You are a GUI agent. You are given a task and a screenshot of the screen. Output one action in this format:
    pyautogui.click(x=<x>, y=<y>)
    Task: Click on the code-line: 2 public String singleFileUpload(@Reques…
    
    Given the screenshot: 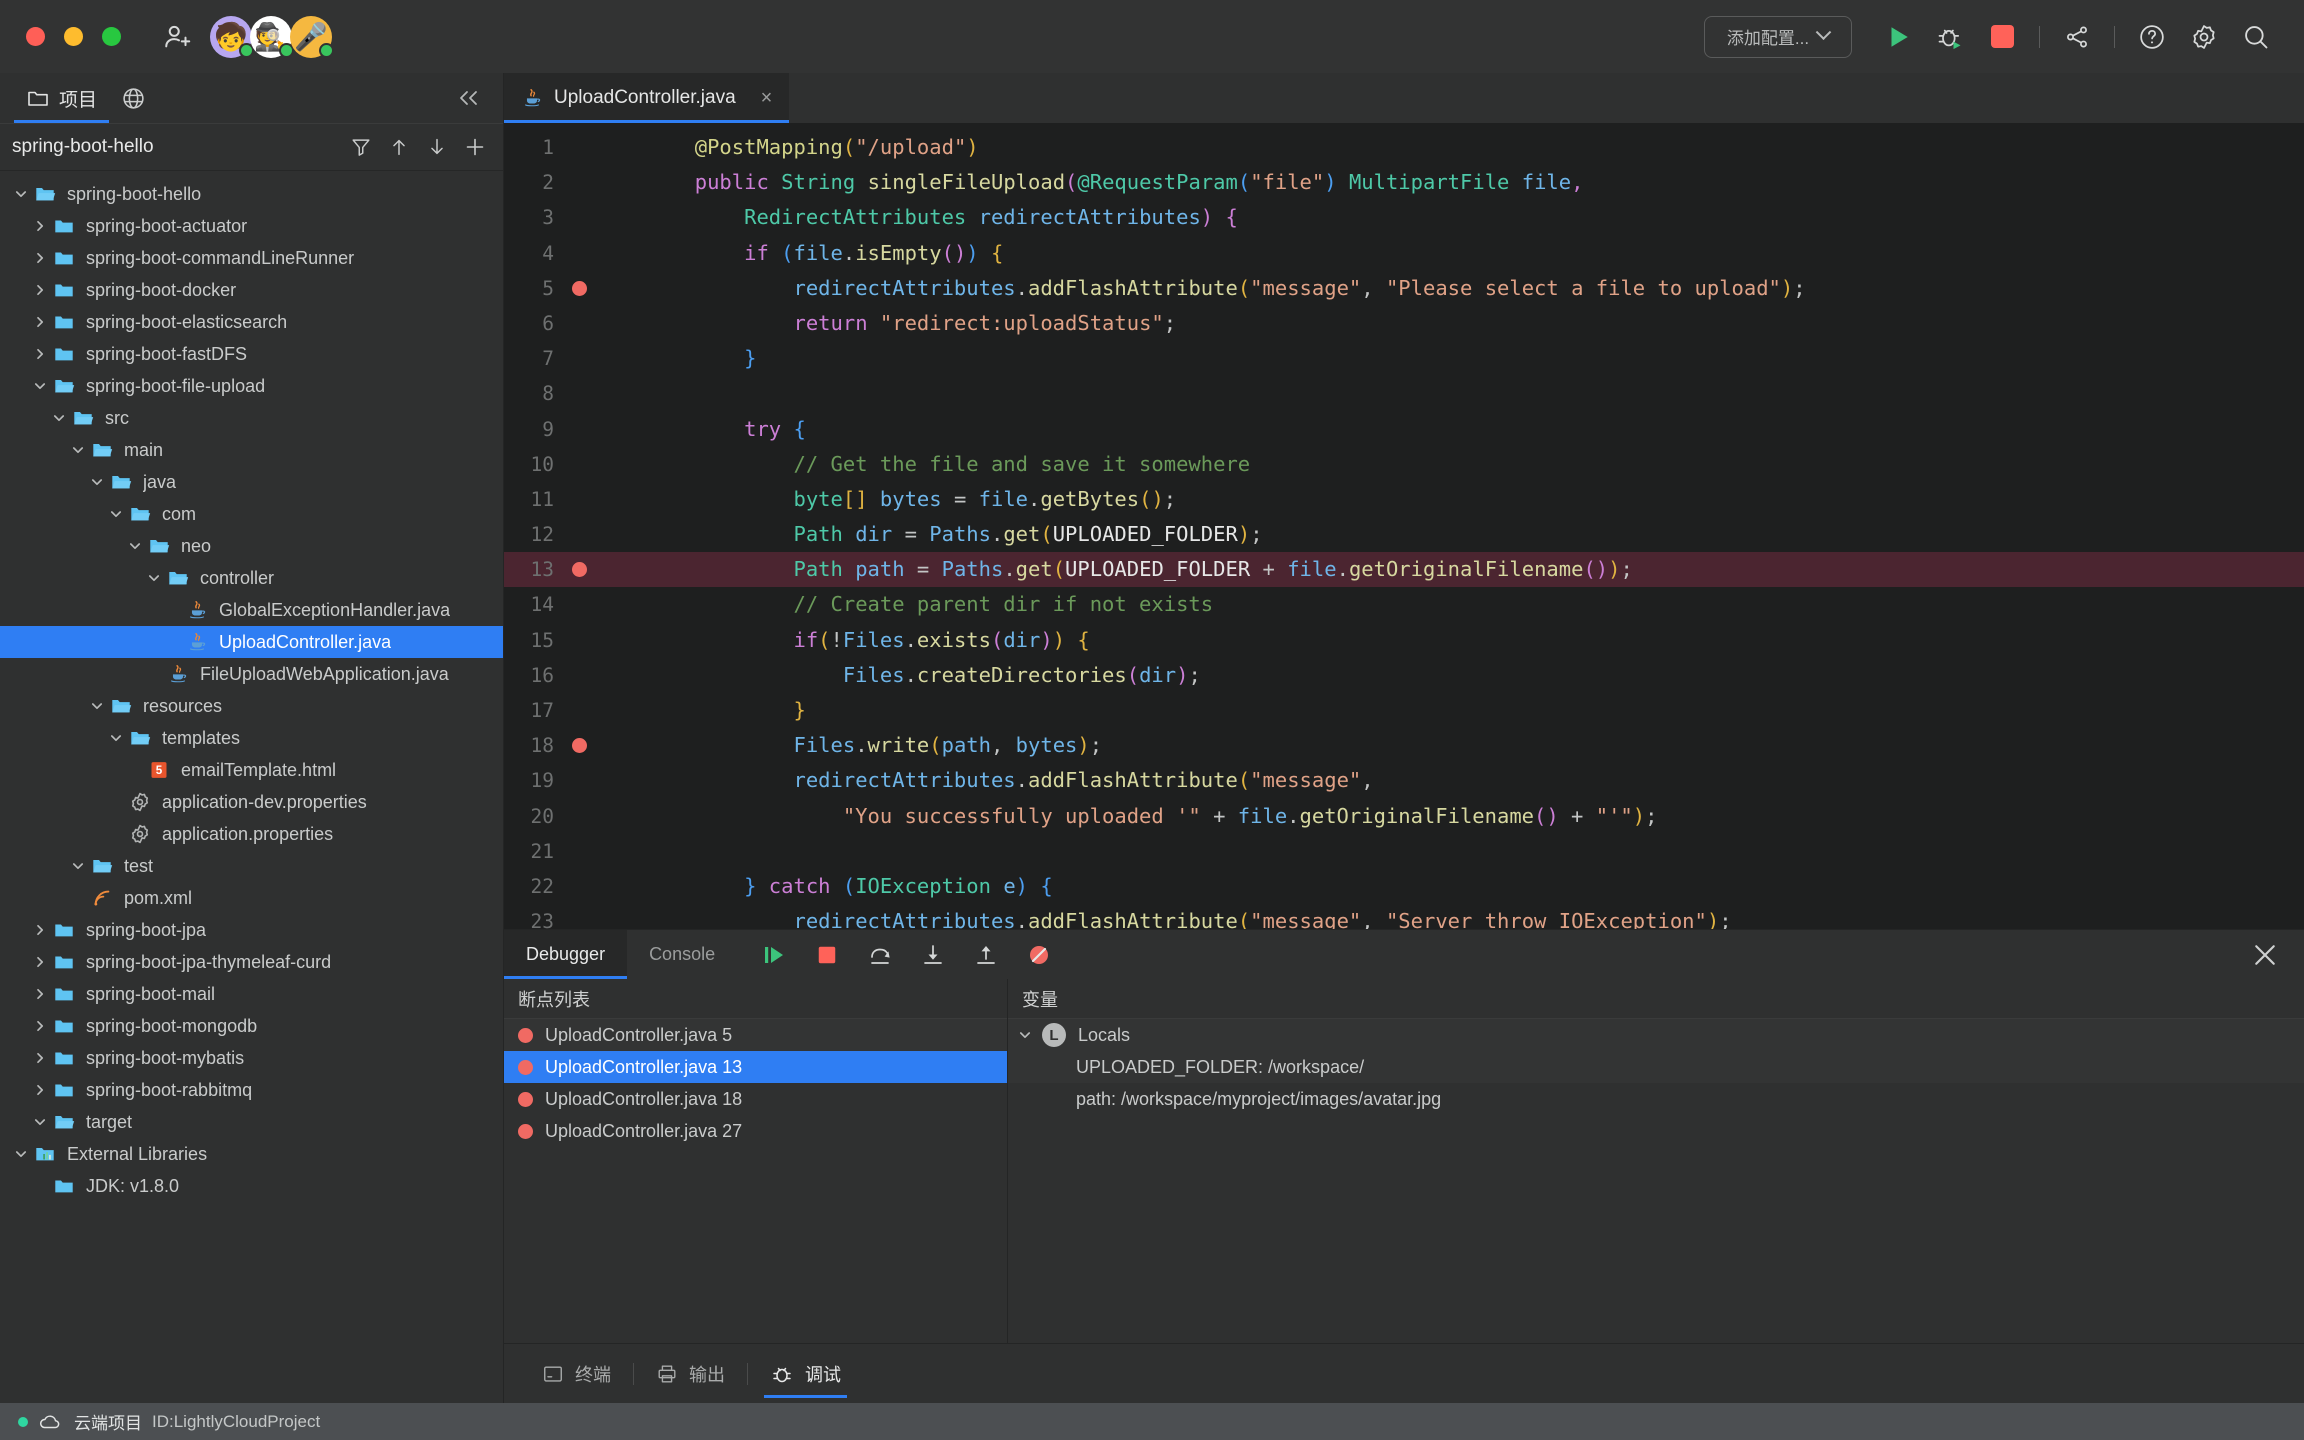 What is the action you would take?
    pyautogui.click(x=1404, y=182)
    